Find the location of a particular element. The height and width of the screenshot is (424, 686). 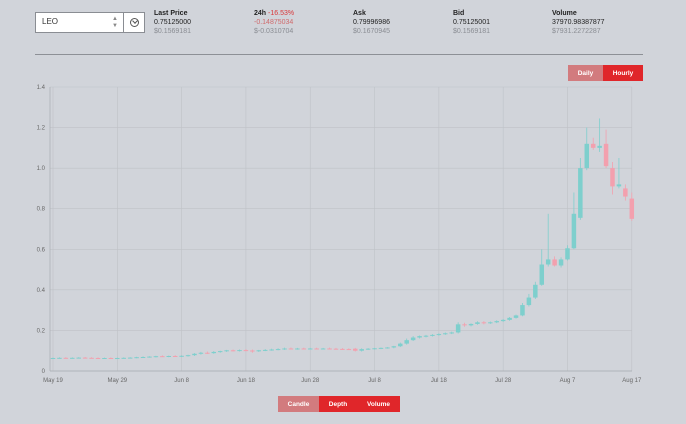

x-tick-label: Jun 18 is located at coordinates (246, 381).